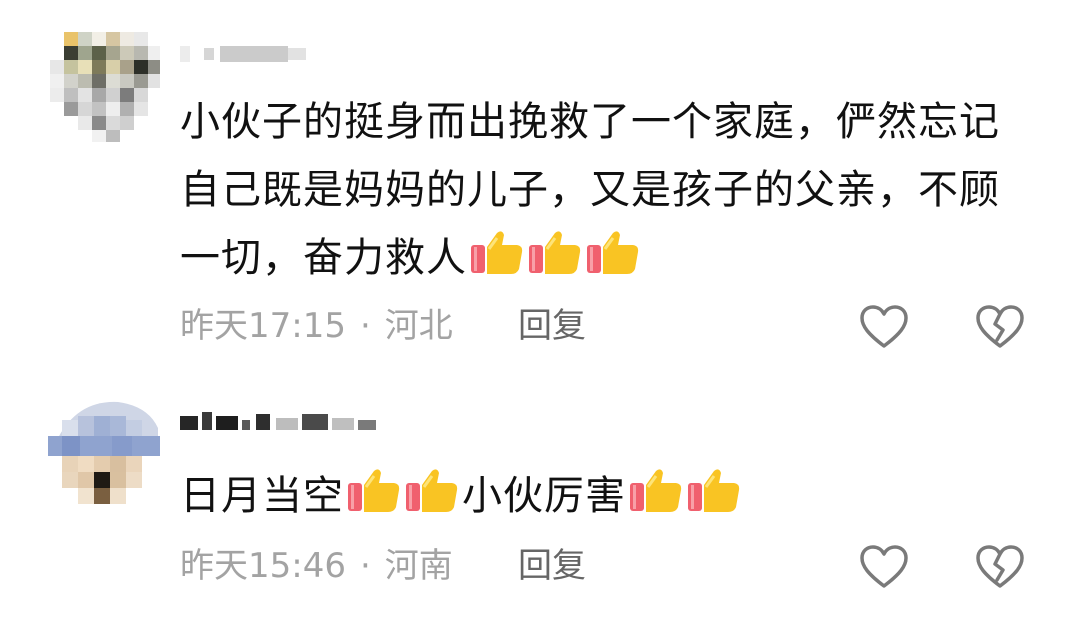 The width and height of the screenshot is (1080, 618). I want to click on comment-meta: 昨天17:15 · 河北, so click(316, 326).